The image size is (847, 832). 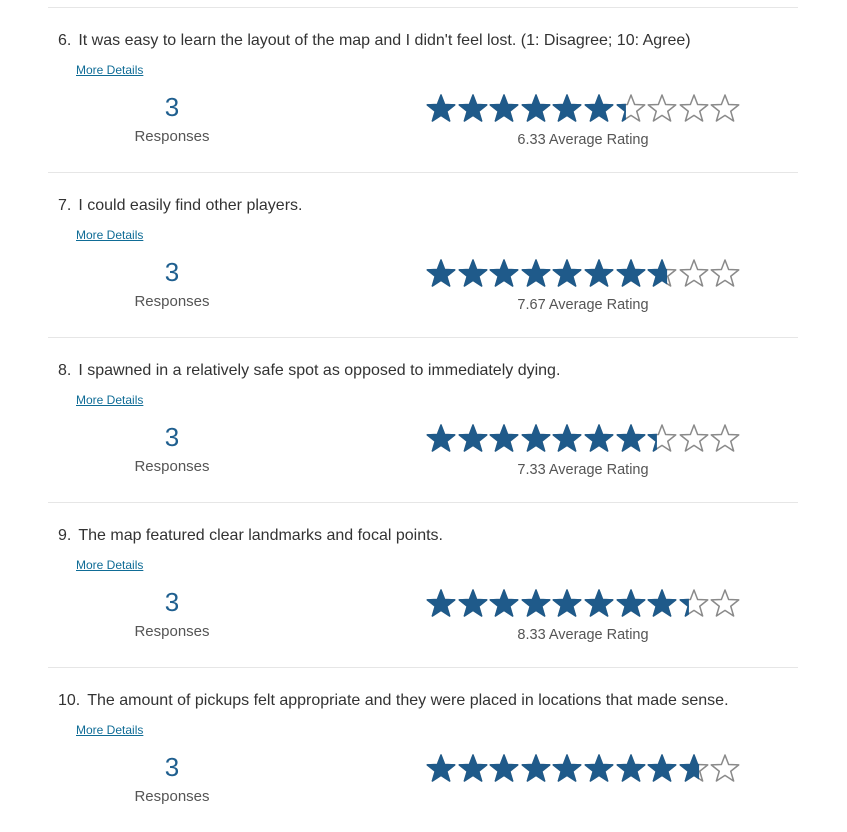 What do you see at coordinates (583, 635) in the screenshot?
I see `average-rating-label: 8.33 Average Rating` at bounding box center [583, 635].